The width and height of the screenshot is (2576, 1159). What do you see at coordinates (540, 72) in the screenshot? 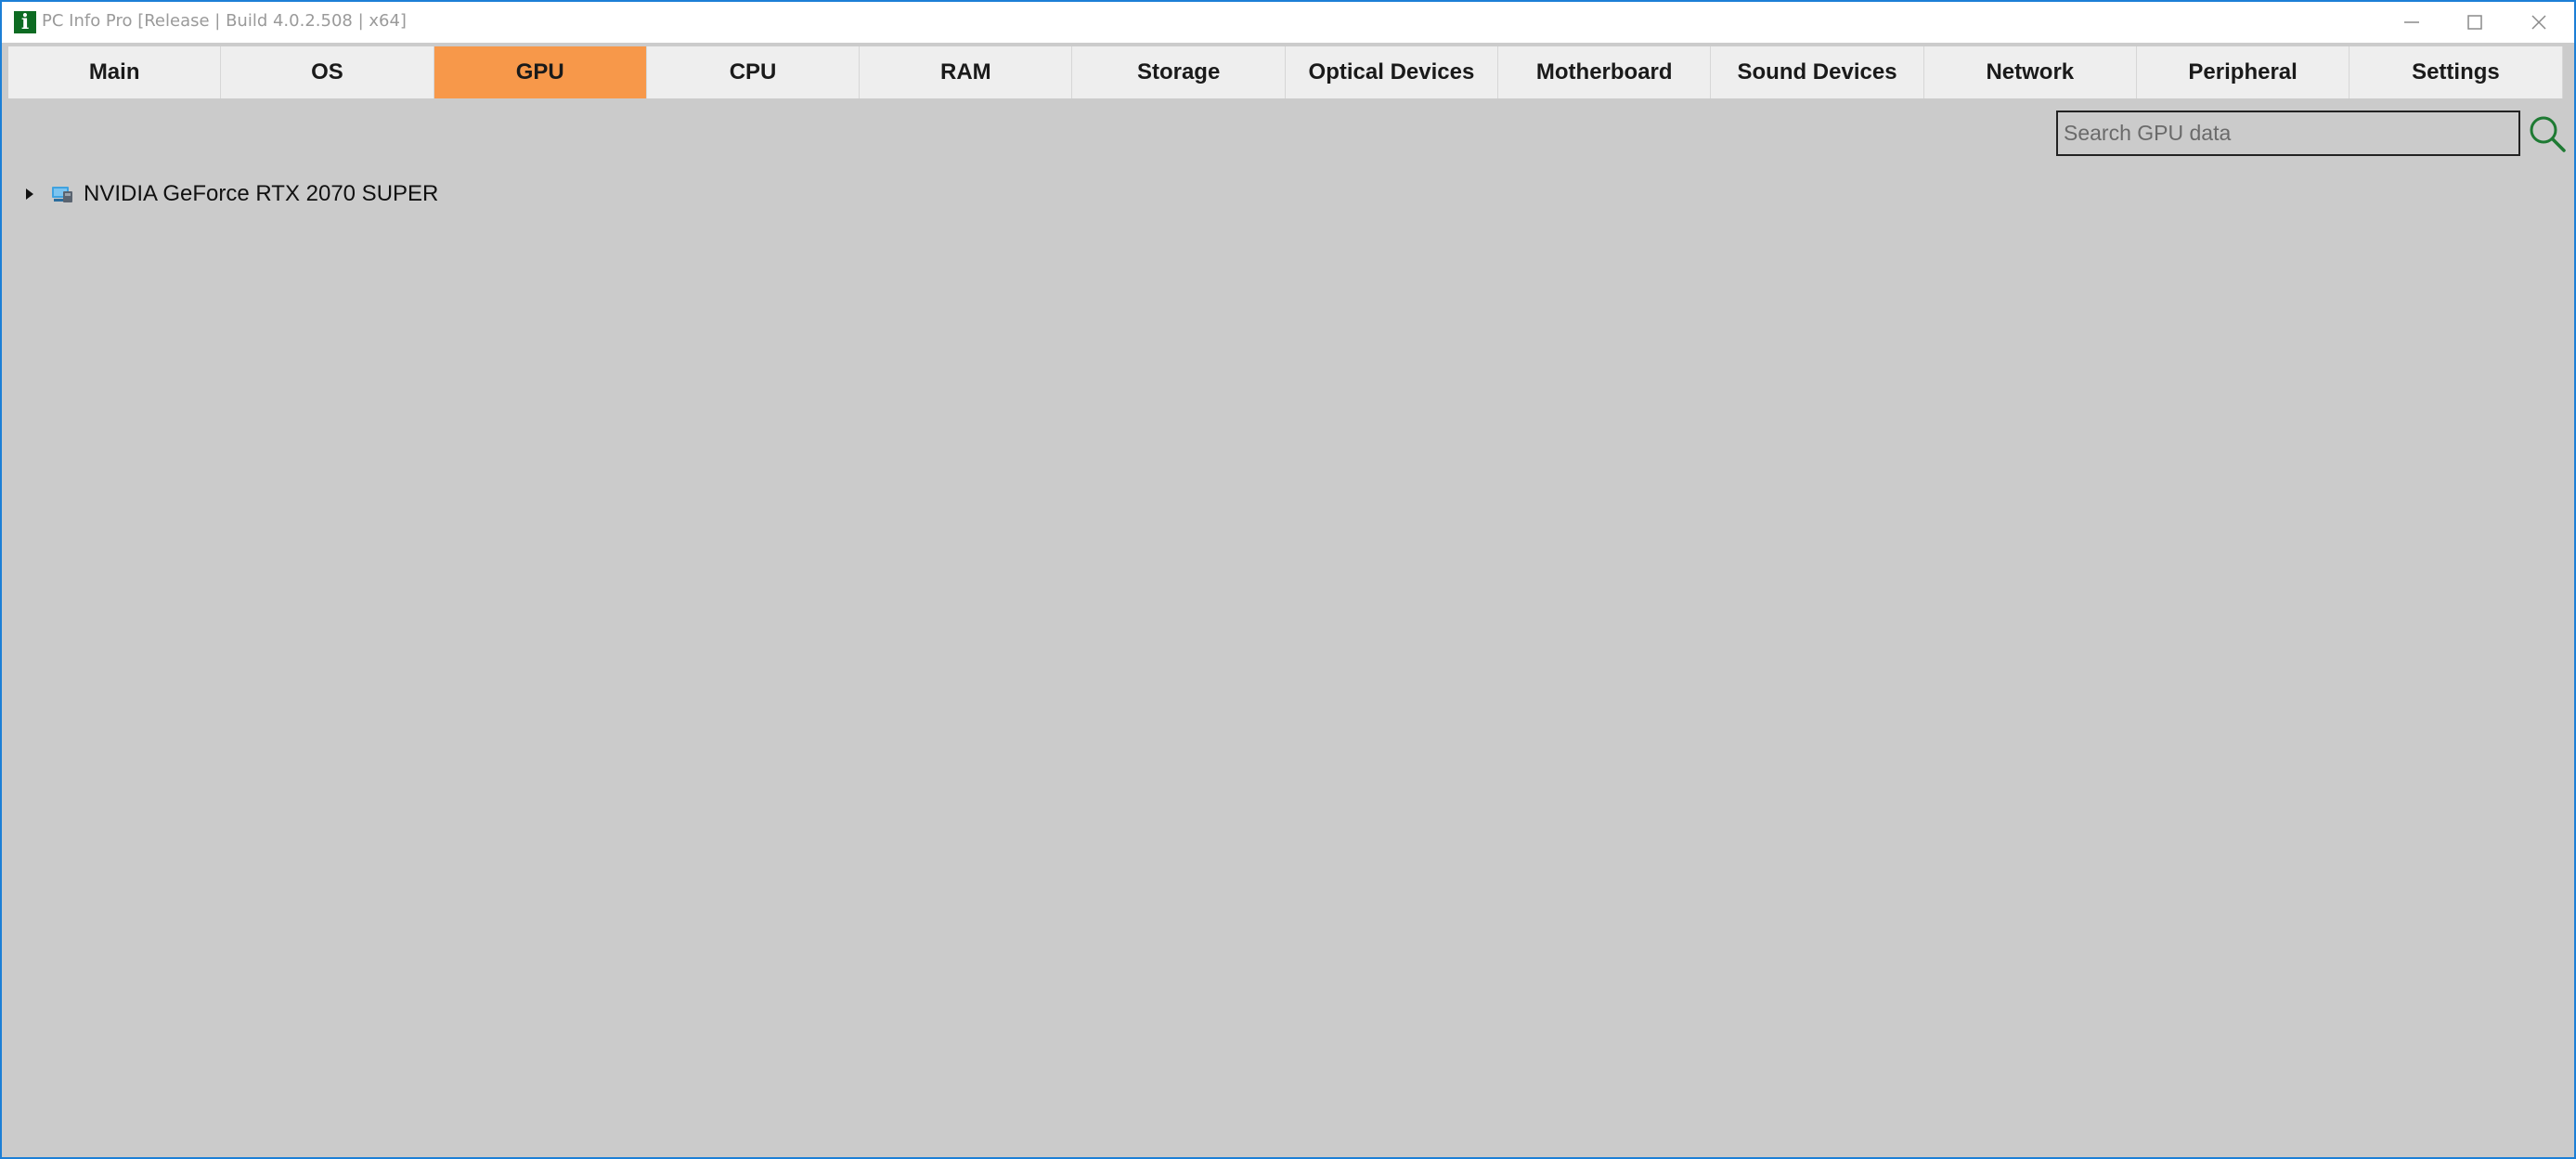
I see `tab-gpu: GPU` at bounding box center [540, 72].